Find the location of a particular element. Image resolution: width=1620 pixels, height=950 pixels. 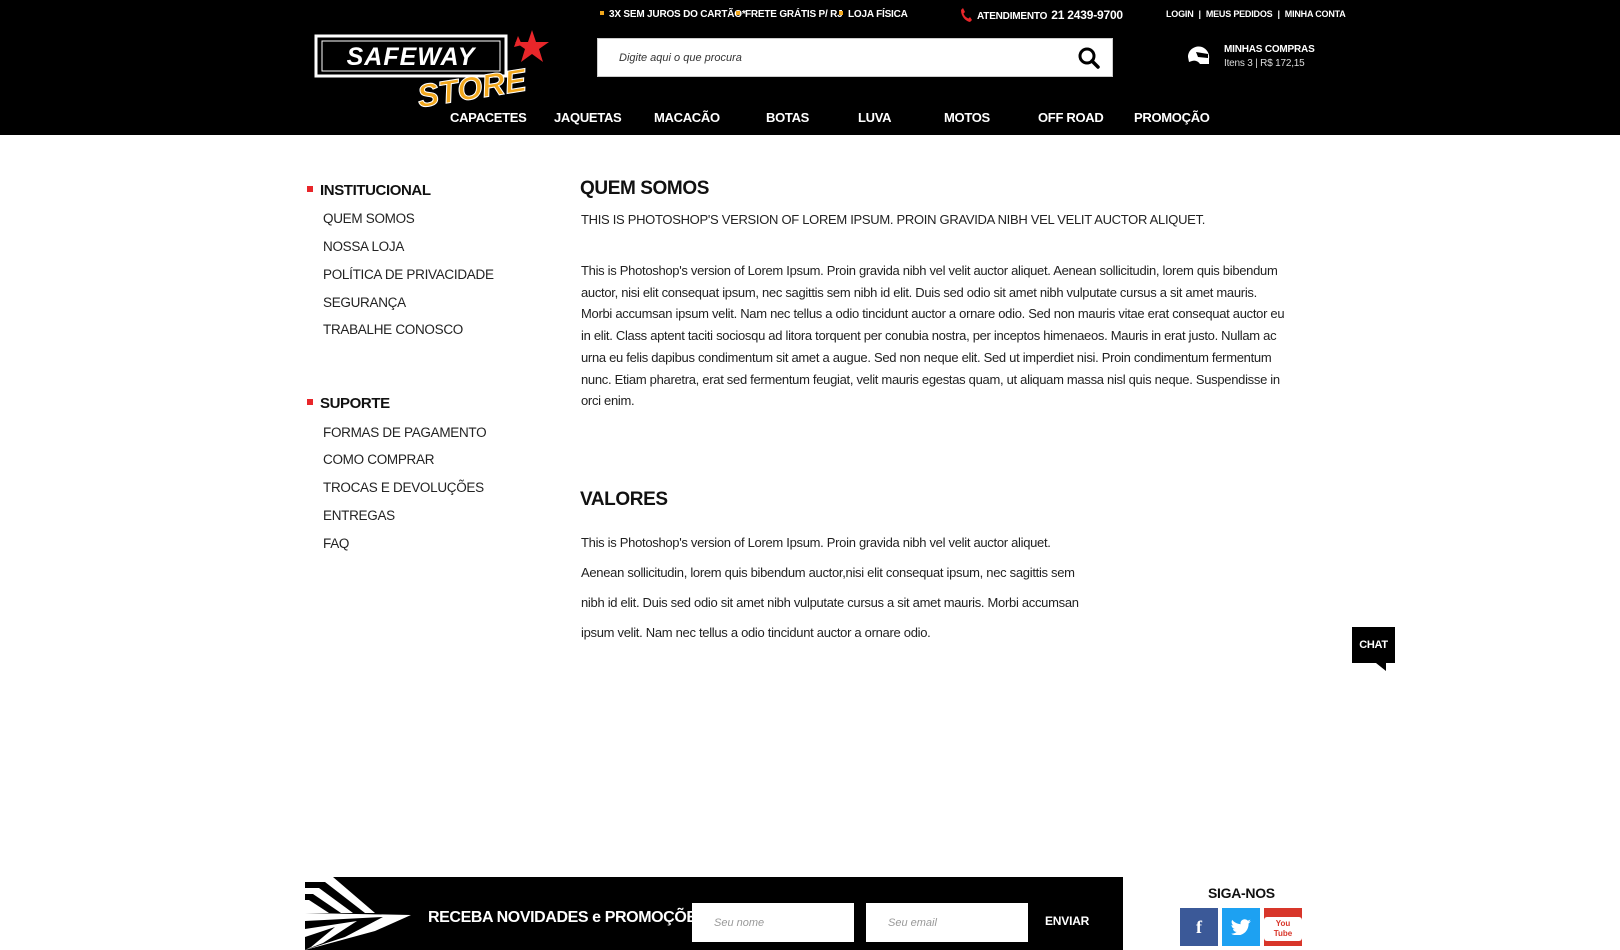

nav-off-road: OFF ROAD is located at coordinates (1071, 117).